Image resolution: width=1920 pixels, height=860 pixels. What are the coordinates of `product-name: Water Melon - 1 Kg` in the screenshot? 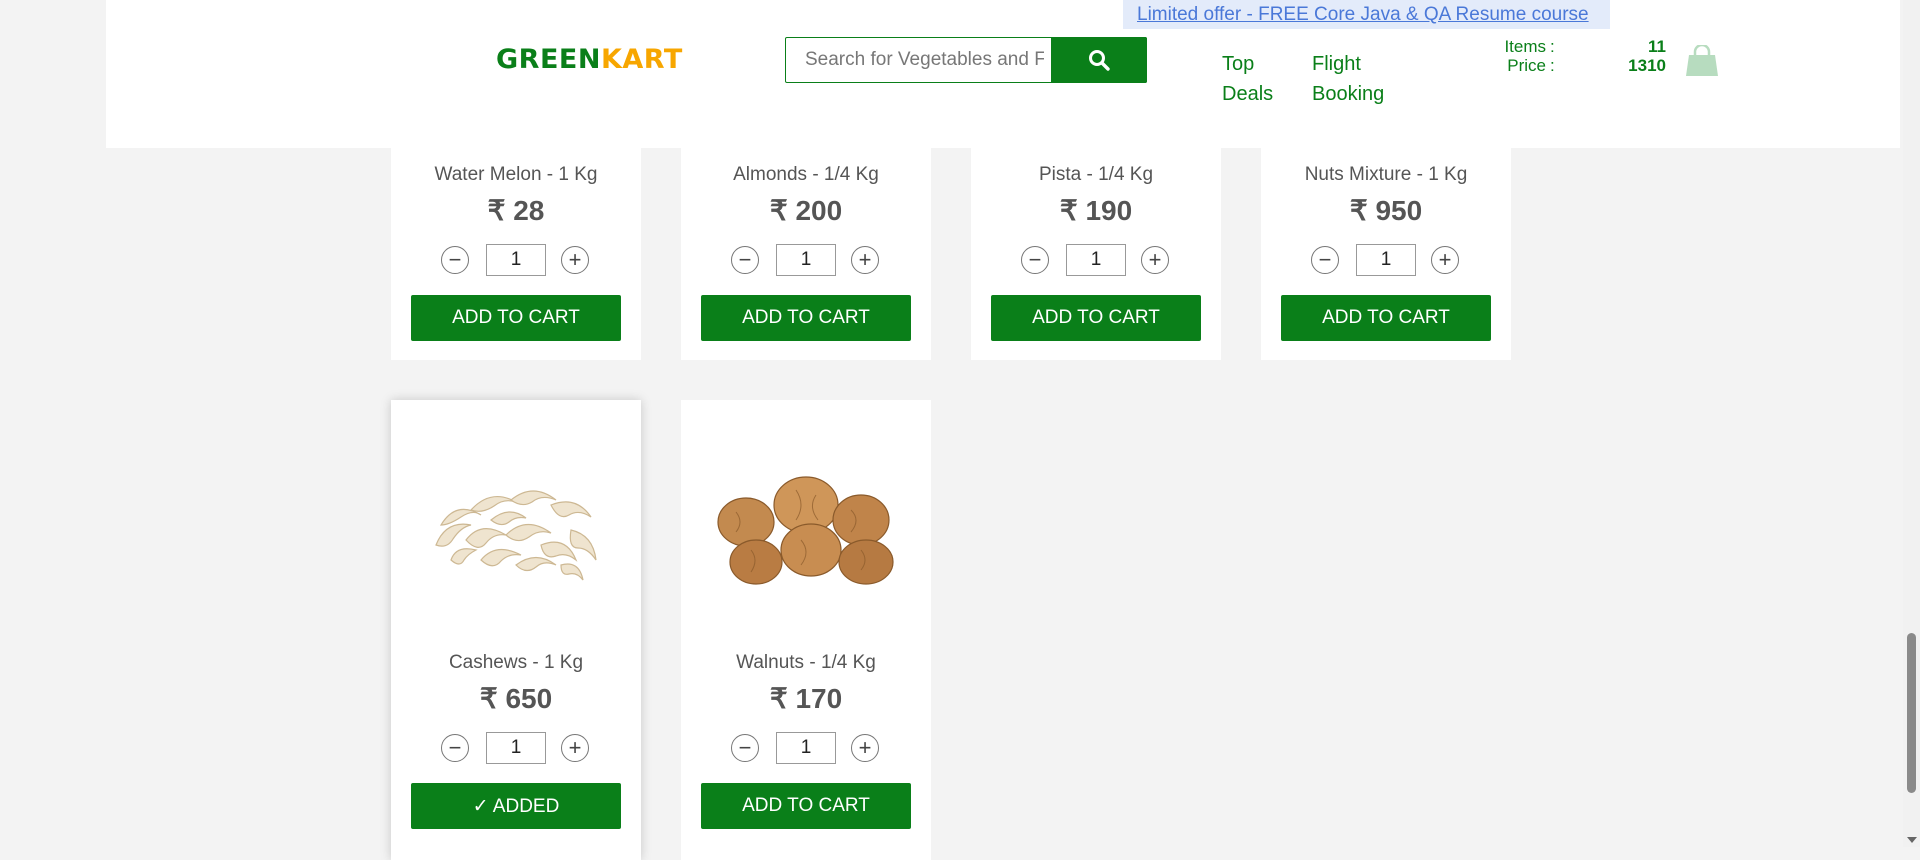 It's located at (516, 174).